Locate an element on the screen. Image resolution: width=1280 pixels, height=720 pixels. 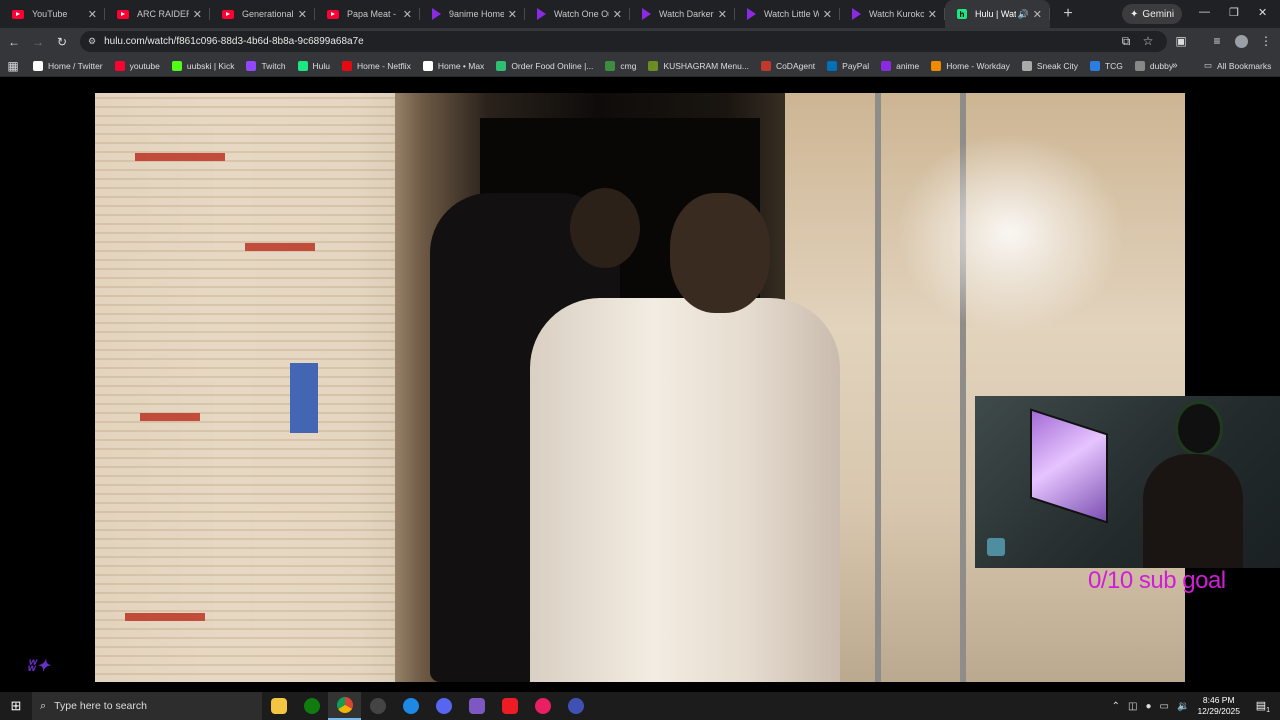
gemini-label: Gemini is located at coordinates (1158, 14).